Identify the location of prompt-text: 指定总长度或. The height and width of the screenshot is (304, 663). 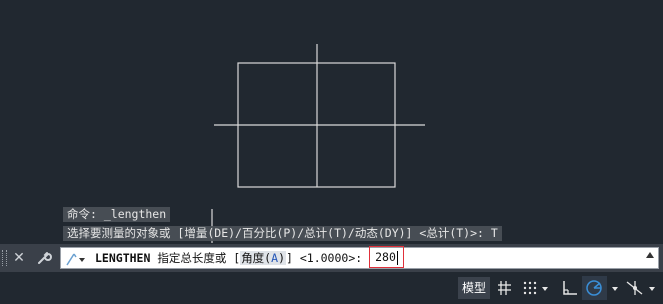
(192, 258).